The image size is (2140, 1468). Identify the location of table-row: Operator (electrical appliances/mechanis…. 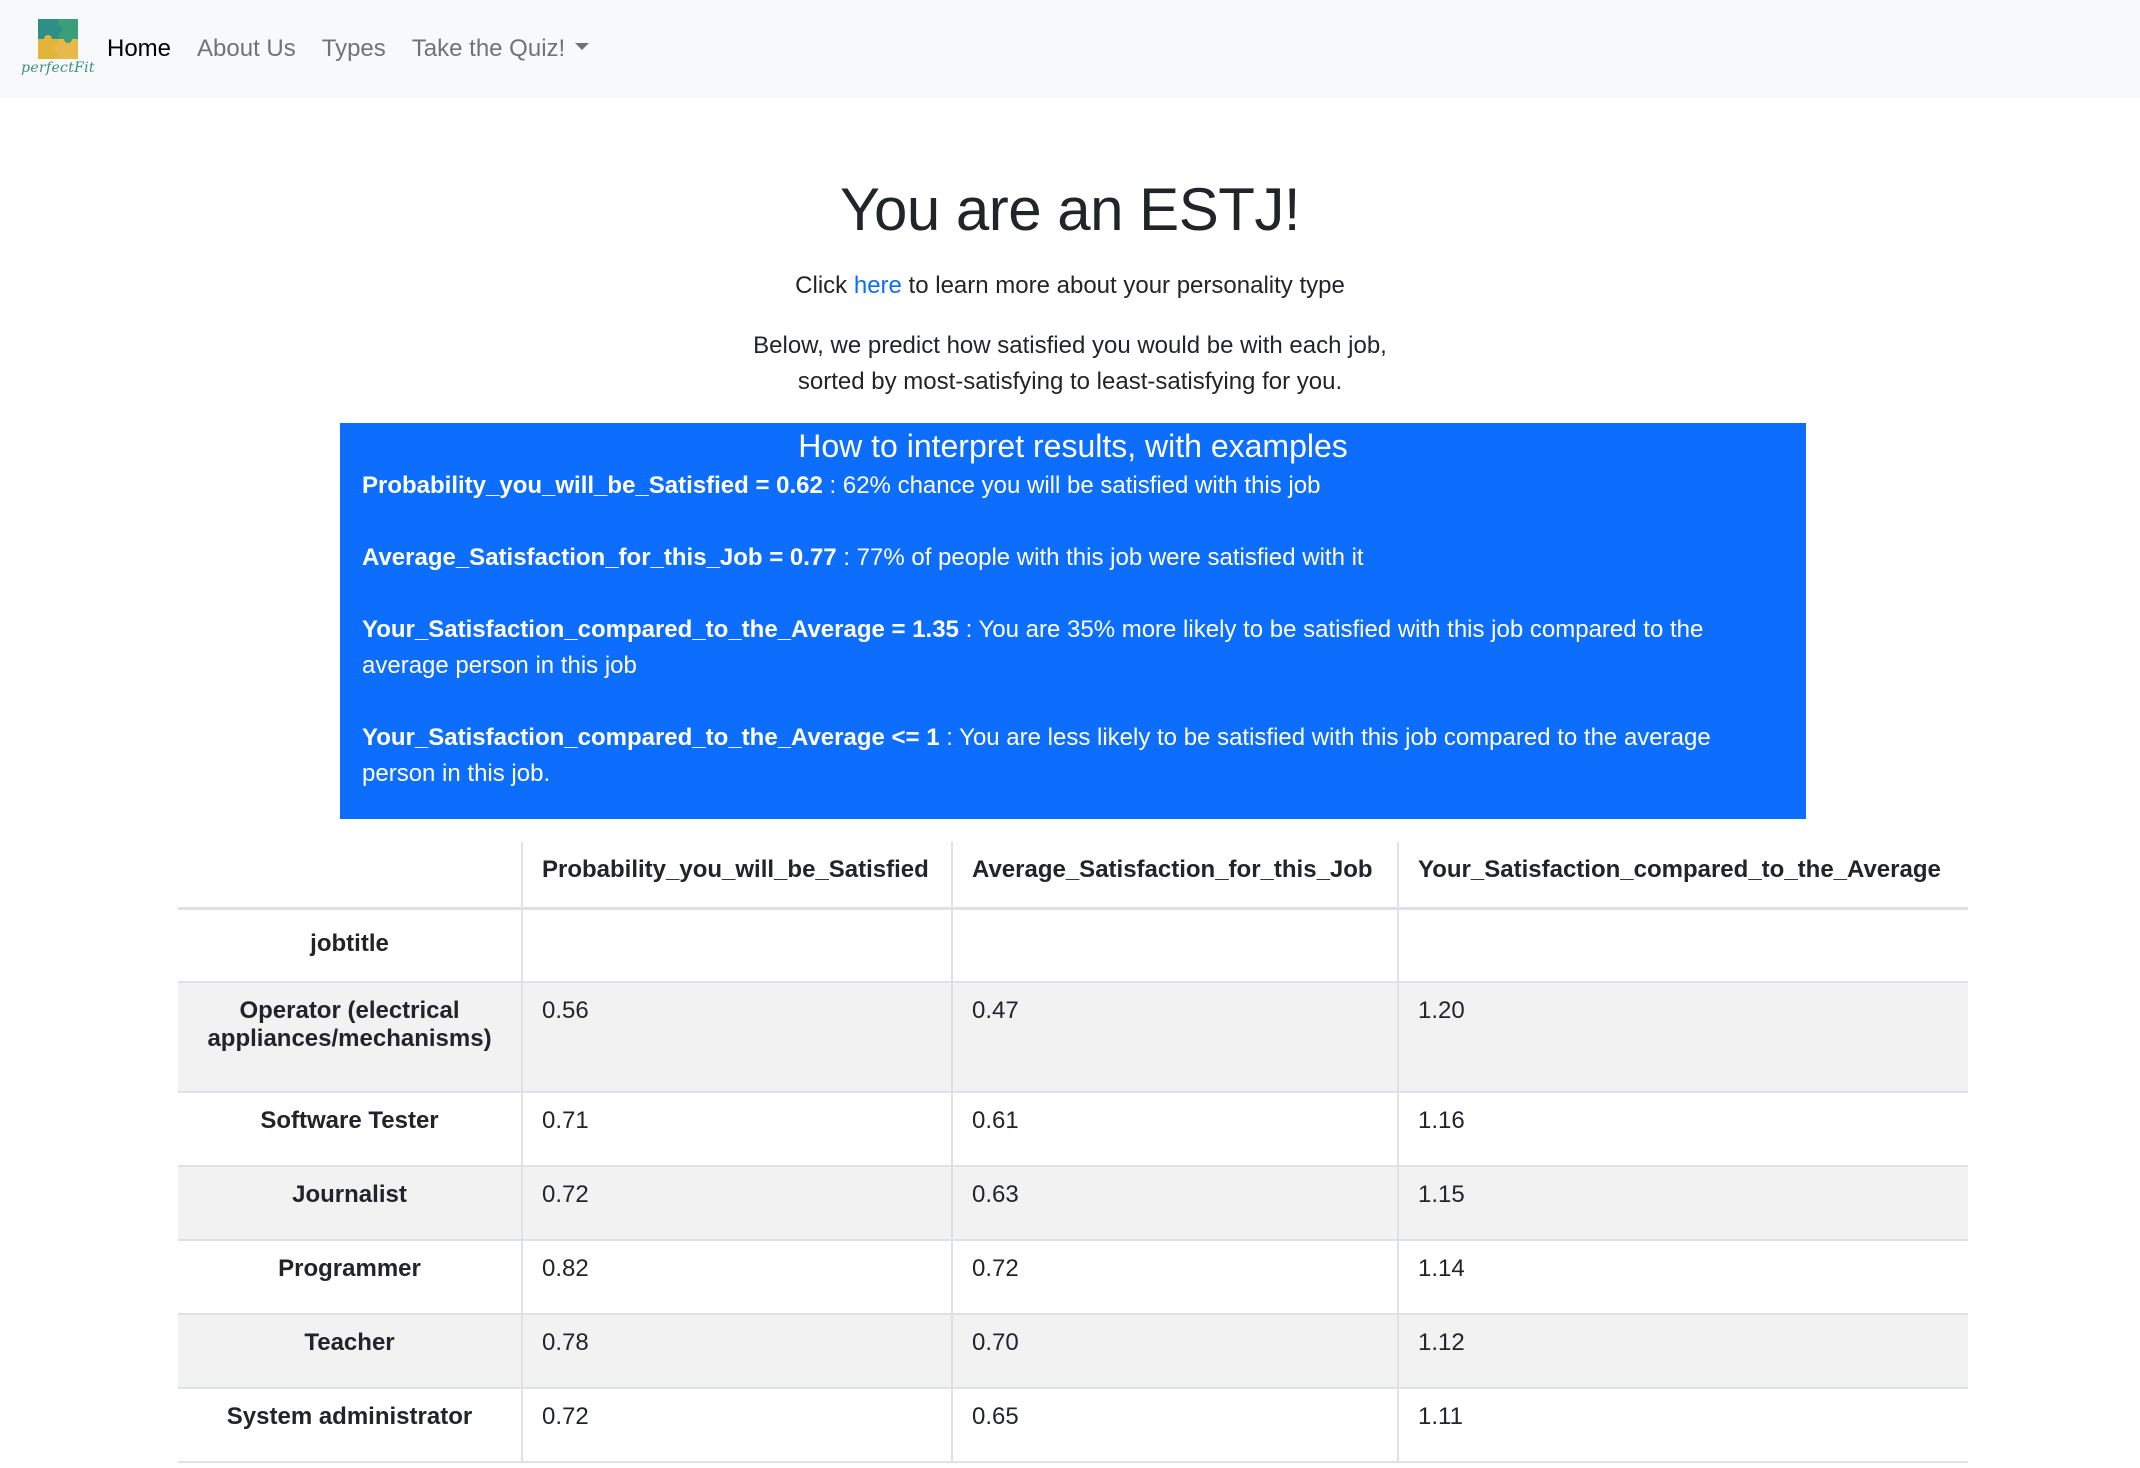
(1073, 1037).